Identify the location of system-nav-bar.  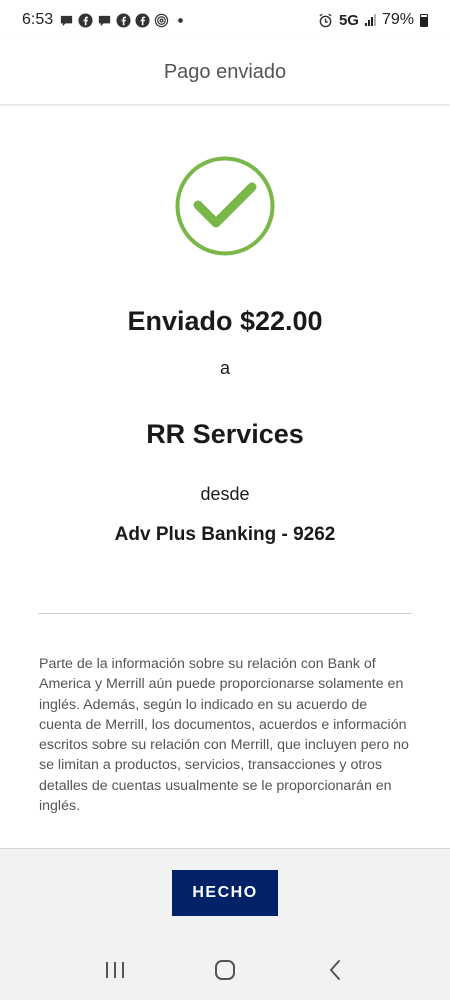
(225, 970).